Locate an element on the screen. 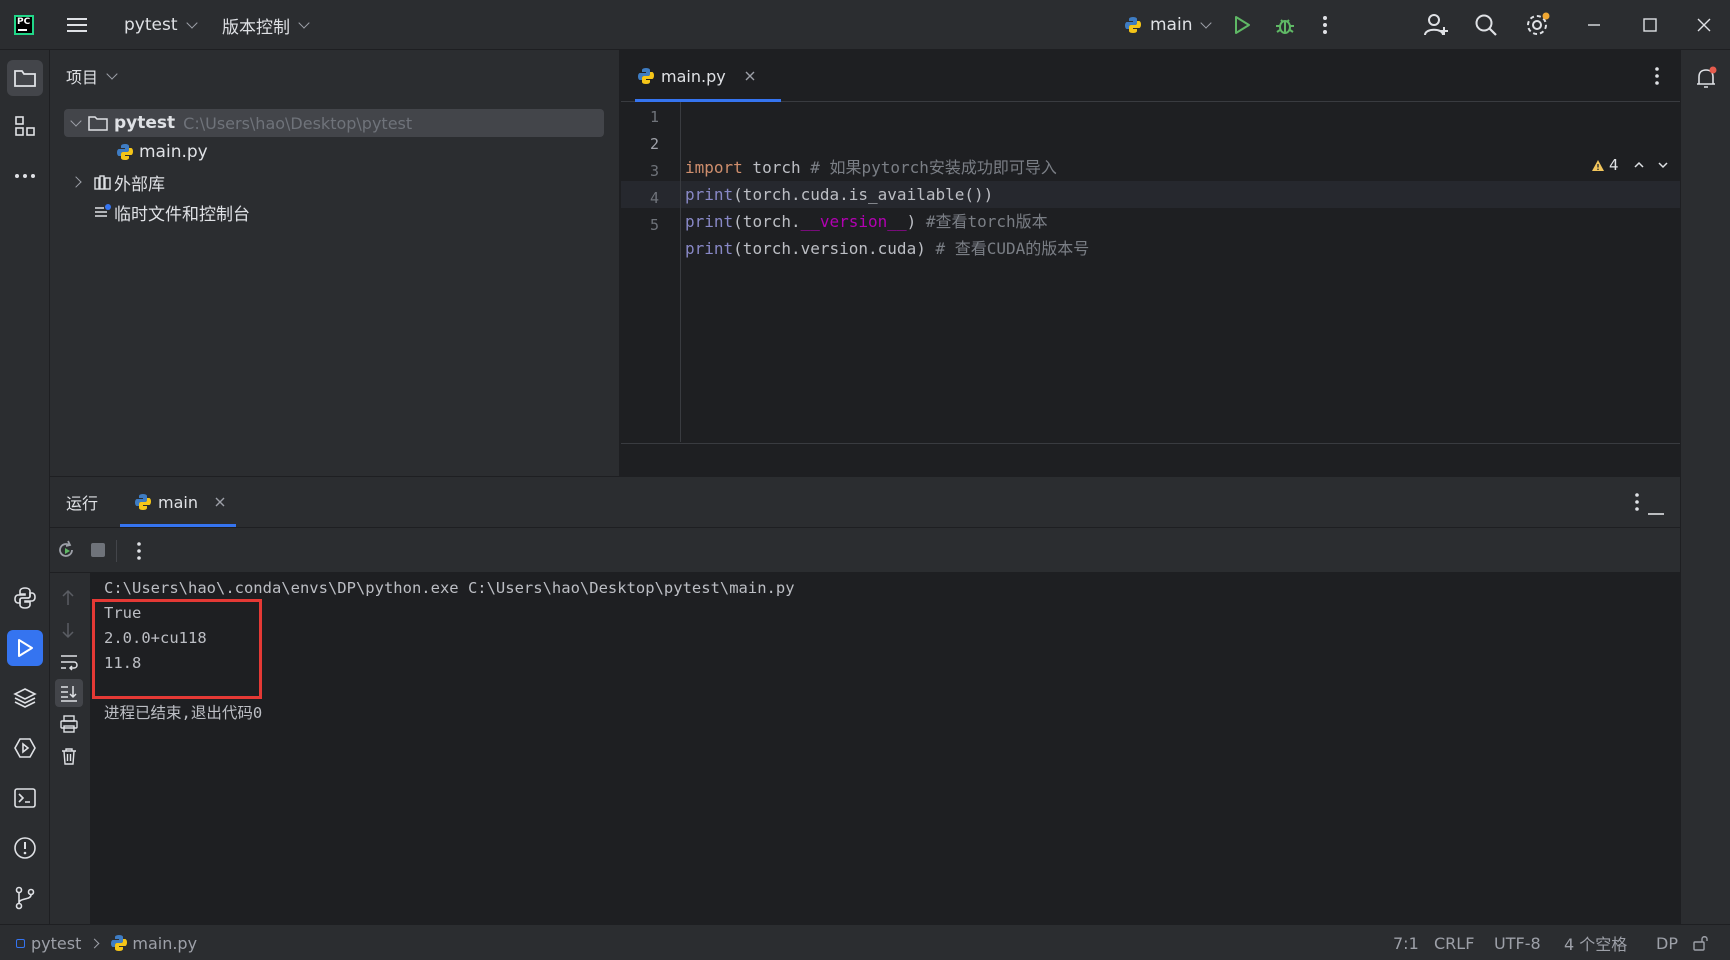 This screenshot has height=960, width=1730. scroll-down-button is located at coordinates (68, 632).